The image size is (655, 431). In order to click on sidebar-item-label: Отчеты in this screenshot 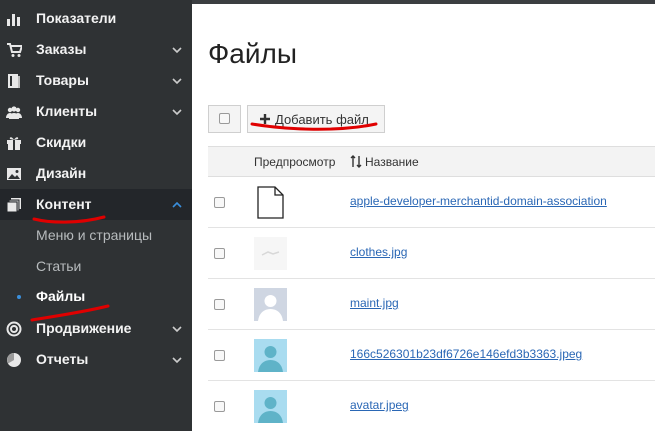, I will do `click(62, 359)`.